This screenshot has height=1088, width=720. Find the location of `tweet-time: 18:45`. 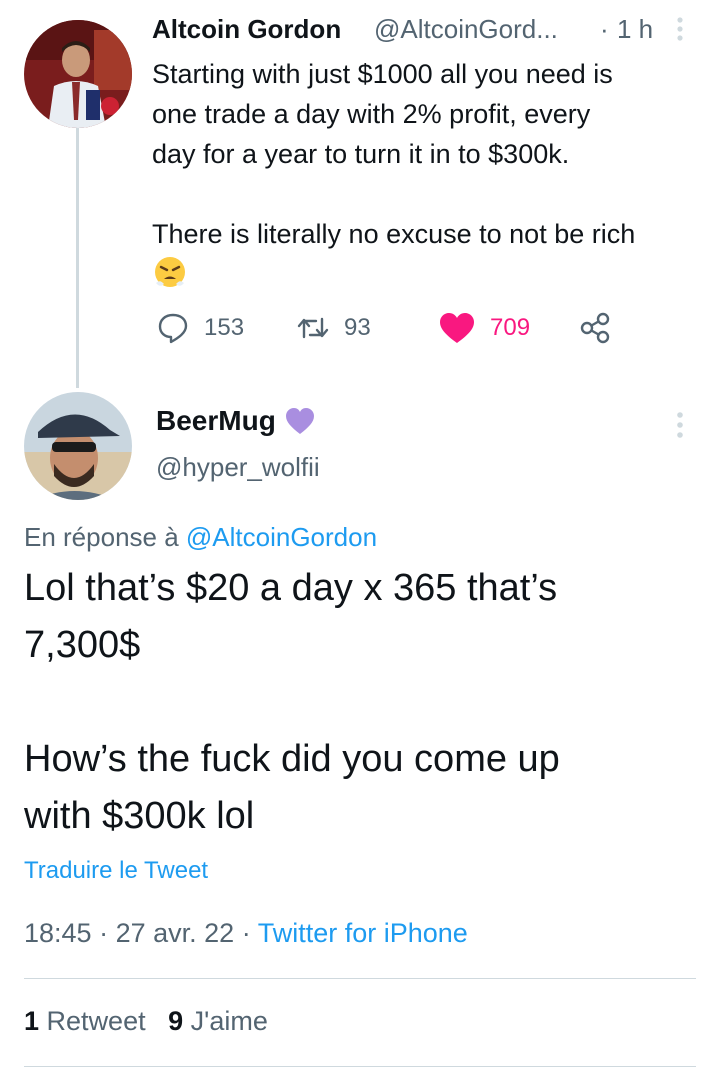

tweet-time: 18:45 is located at coordinates (58, 933).